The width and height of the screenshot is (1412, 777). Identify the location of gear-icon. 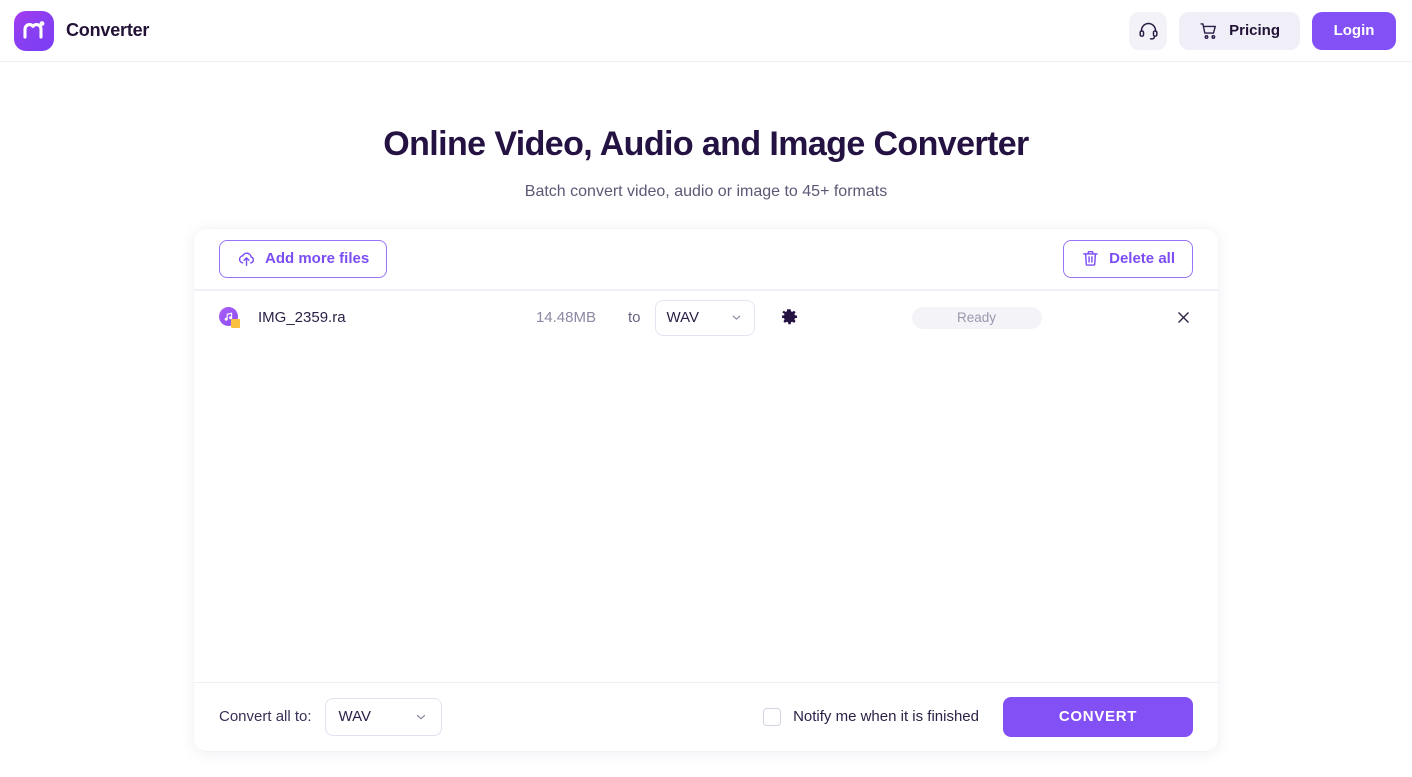
(789, 317).